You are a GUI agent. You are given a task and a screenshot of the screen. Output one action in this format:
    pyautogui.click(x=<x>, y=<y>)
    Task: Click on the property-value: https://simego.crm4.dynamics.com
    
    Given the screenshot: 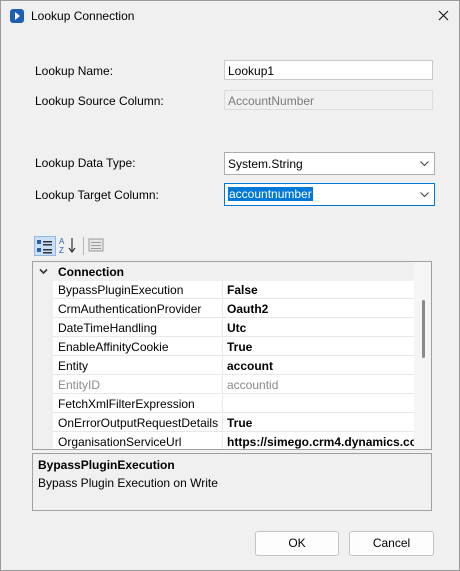 What is the action you would take?
    pyautogui.click(x=318, y=441)
    